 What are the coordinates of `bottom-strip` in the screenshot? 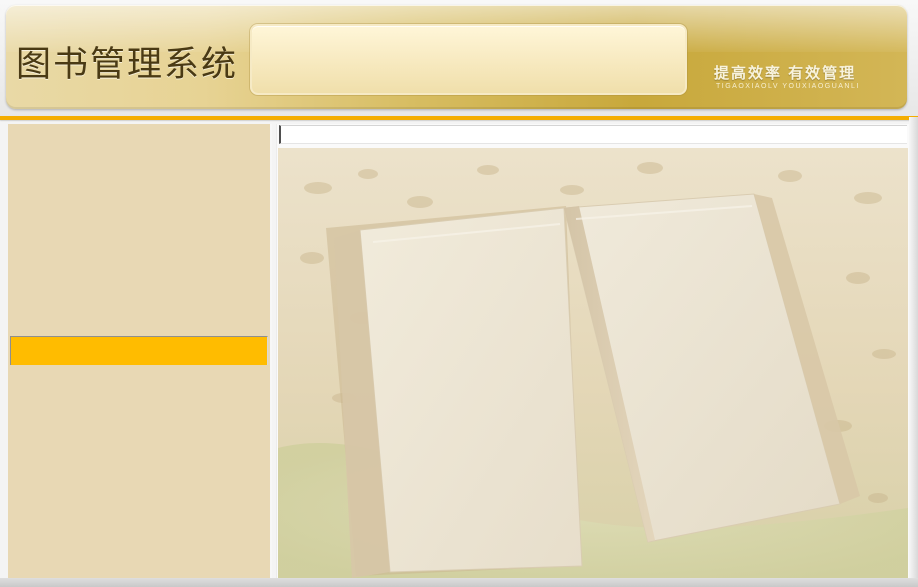 It's located at (459, 582).